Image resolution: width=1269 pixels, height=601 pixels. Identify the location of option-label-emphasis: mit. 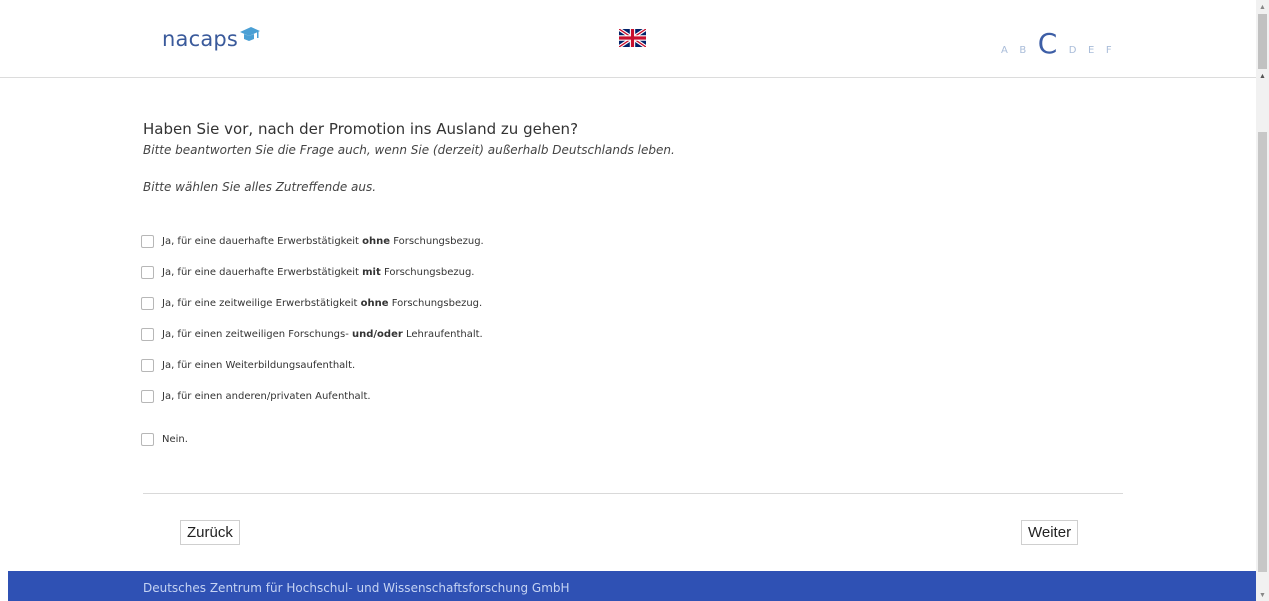
(371, 272).